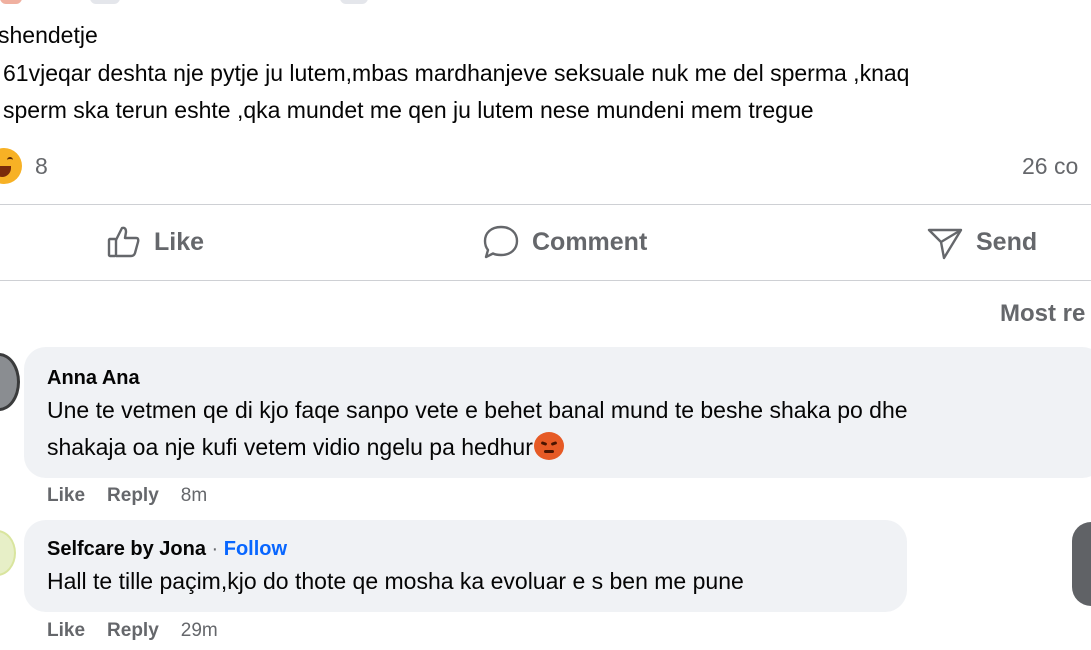 This screenshot has height=650, width=1091. I want to click on comment-sort-dropdown: Most re, so click(1042, 314).